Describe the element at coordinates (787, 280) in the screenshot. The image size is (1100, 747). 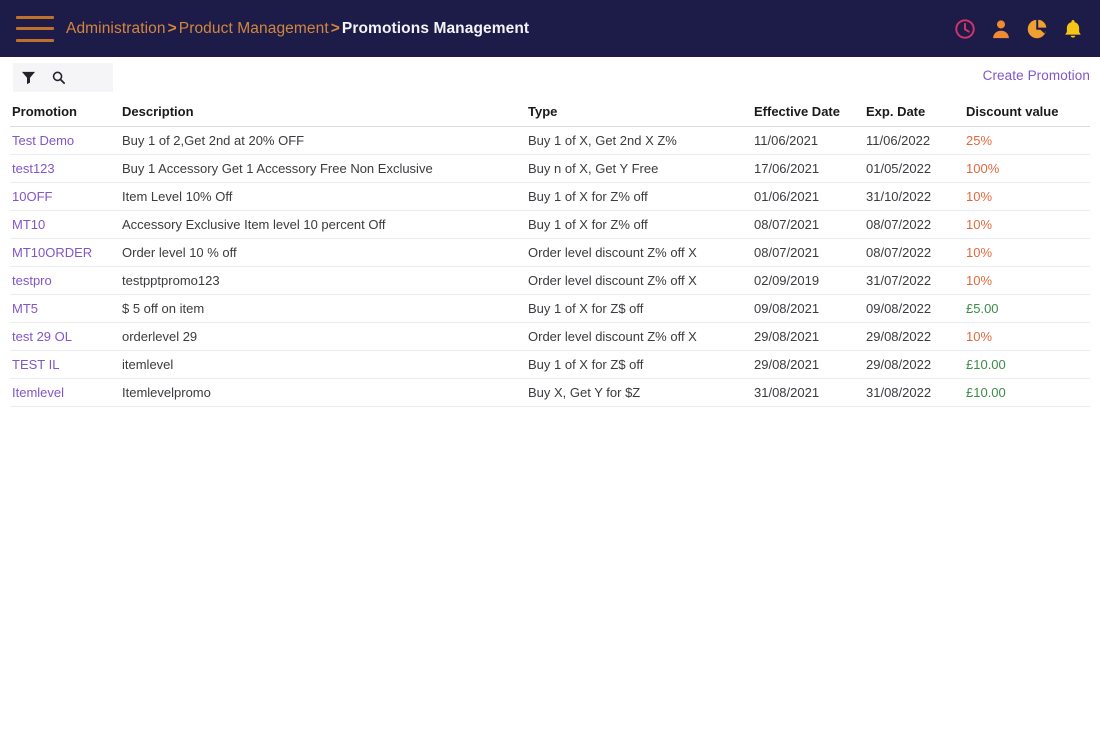
I see `cell-effective-date-text: 02/09/2019` at that location.